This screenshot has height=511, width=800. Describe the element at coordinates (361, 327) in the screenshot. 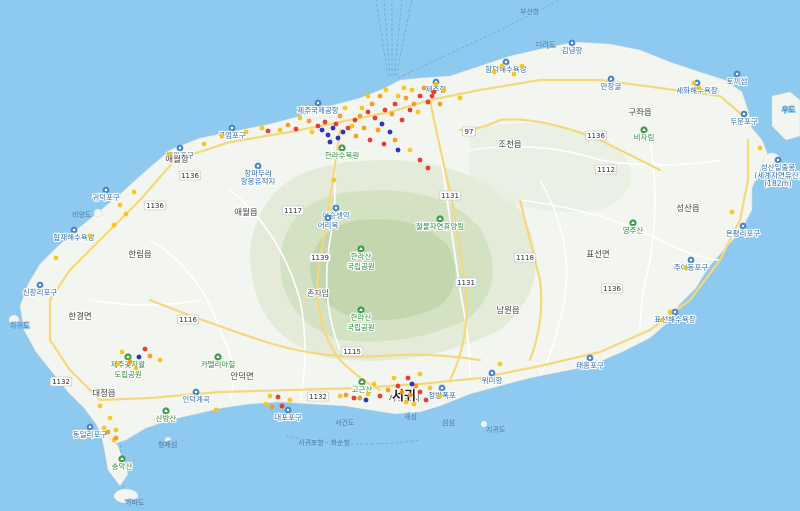

I see `poi-hallasan-park-south-2: 국립공원` at that location.